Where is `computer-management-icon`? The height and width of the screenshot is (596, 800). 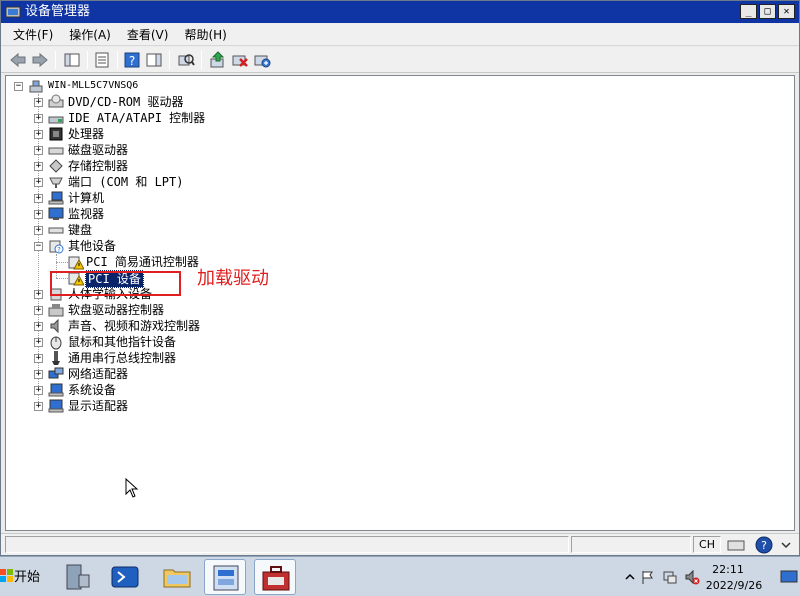 computer-management-icon is located at coordinates (226, 578).